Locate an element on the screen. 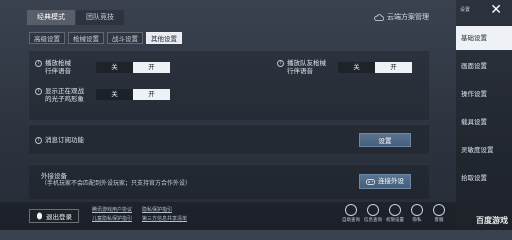 Image resolution: width=512 pixels, height=240 pixels. sidebar-item-controls: 操作设置 is located at coordinates (484, 94).